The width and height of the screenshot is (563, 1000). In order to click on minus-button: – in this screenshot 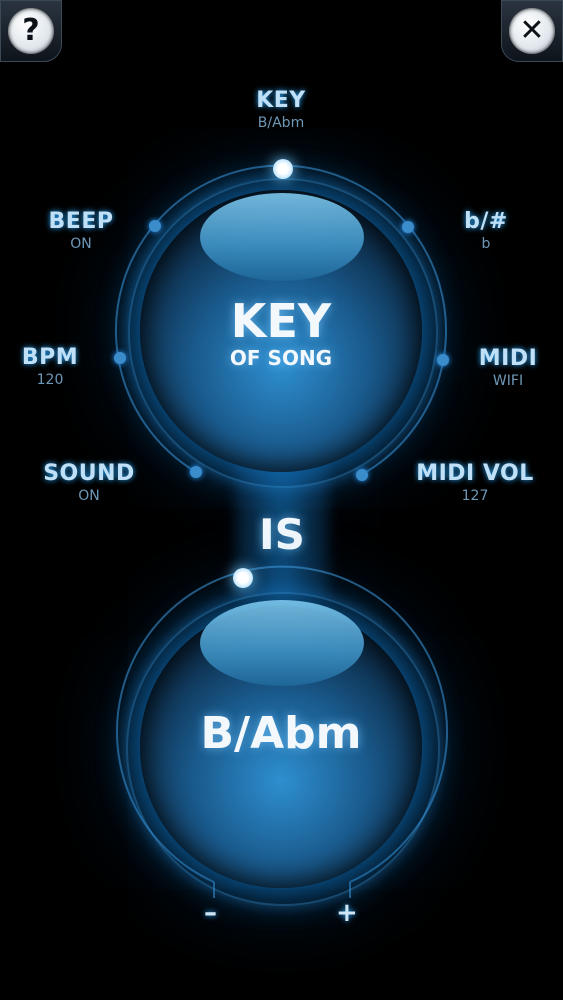, I will do `click(210, 913)`.